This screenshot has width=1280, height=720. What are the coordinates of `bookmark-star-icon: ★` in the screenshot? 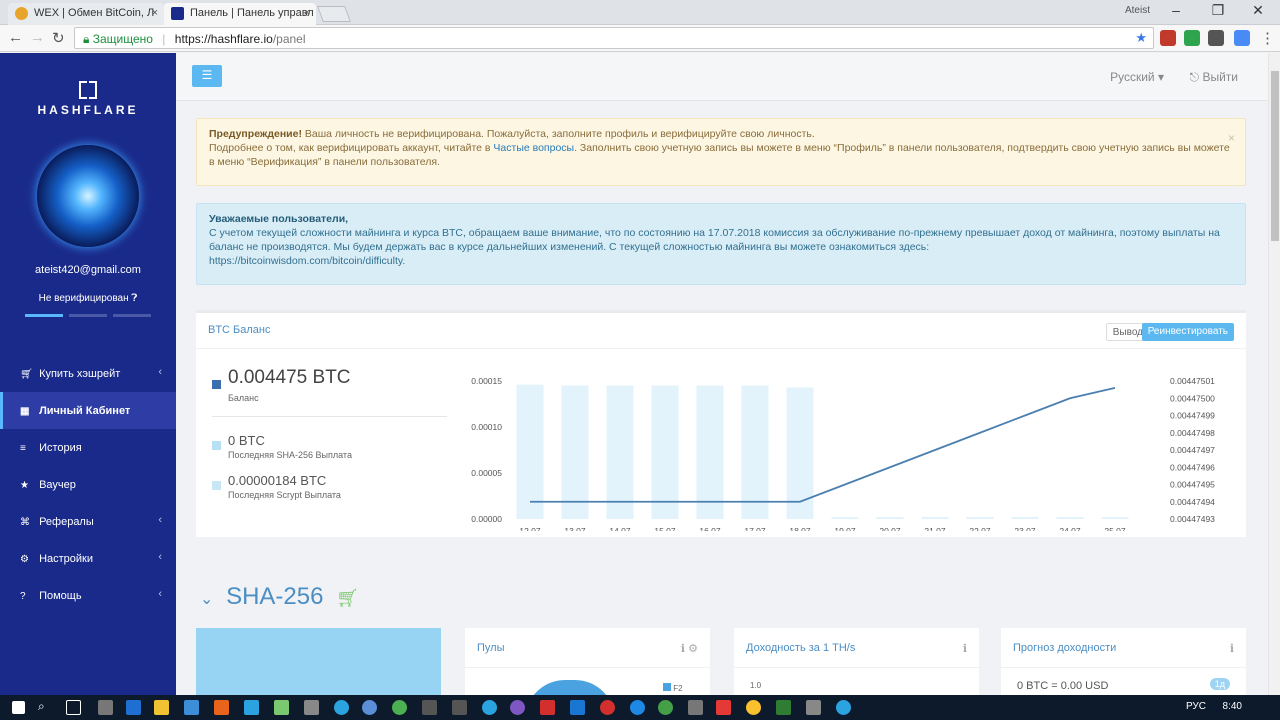 It's located at (1141, 38).